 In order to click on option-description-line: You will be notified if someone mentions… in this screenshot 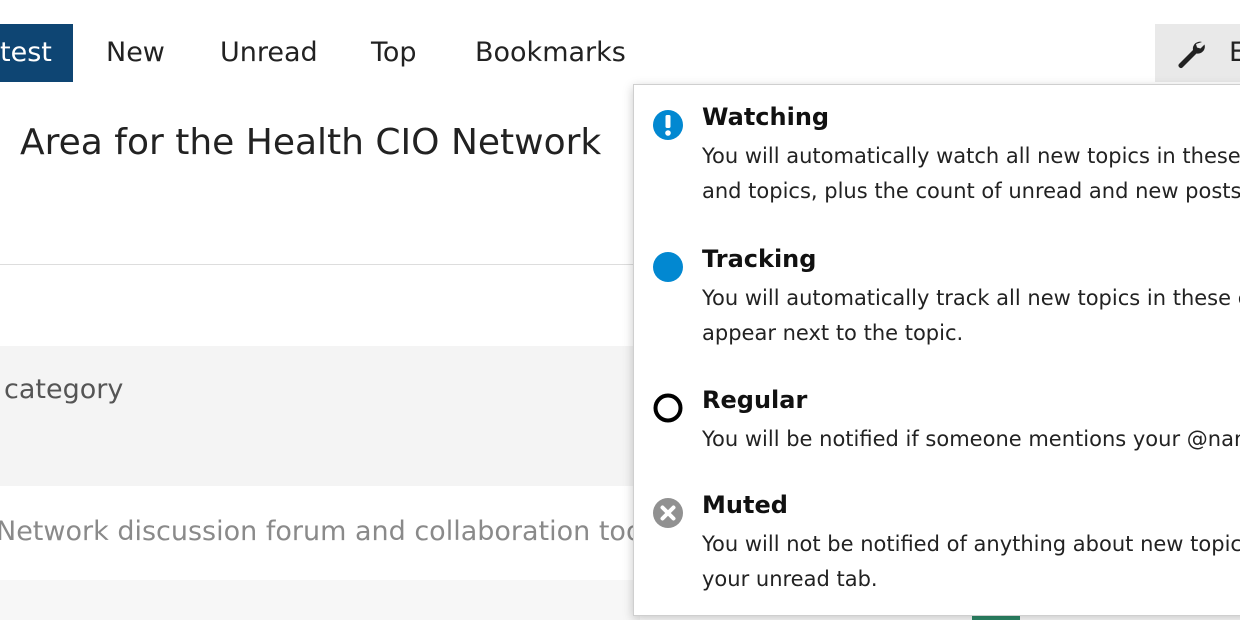, I will do `click(971, 439)`.